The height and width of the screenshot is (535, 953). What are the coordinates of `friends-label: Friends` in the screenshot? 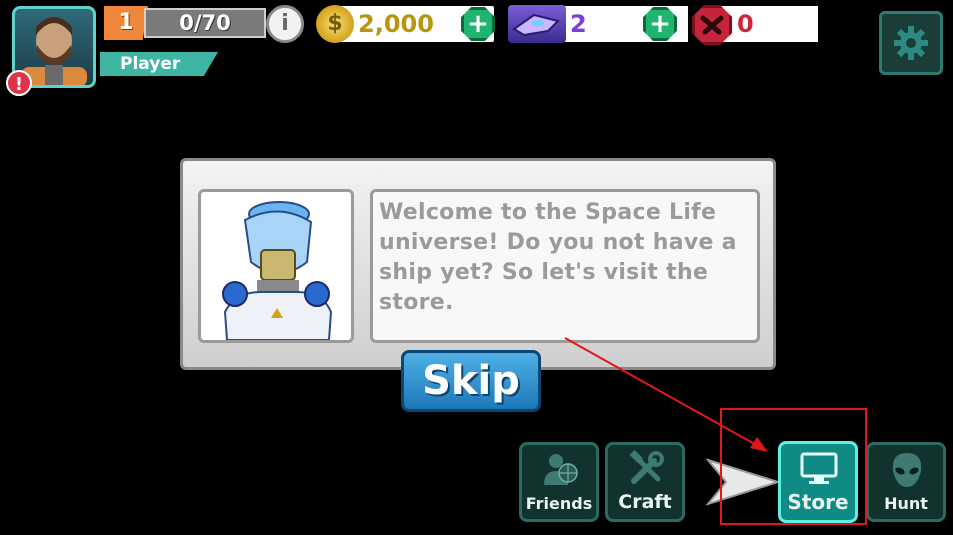 It's located at (559, 503).